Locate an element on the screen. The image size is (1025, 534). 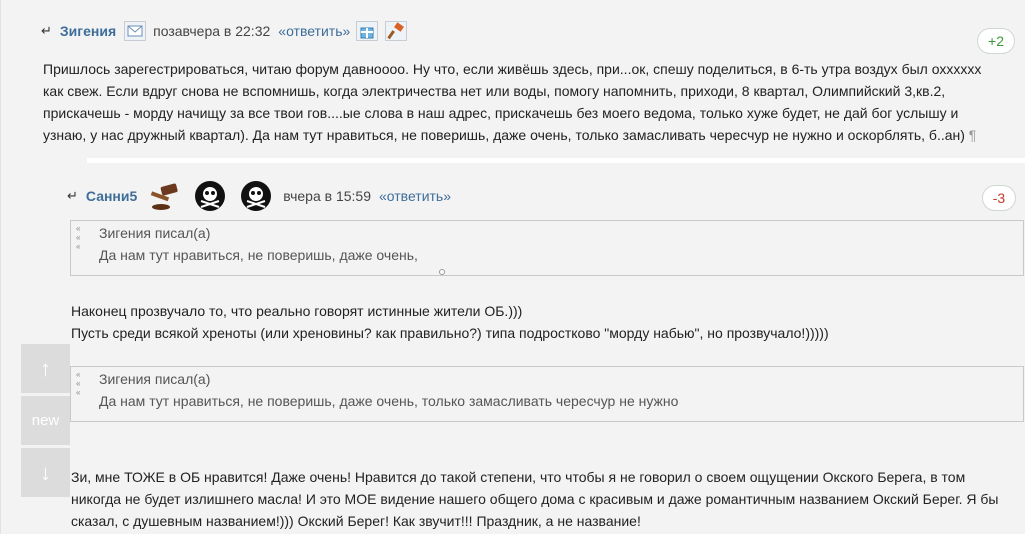
new-posts-button: new is located at coordinates (45, 420).